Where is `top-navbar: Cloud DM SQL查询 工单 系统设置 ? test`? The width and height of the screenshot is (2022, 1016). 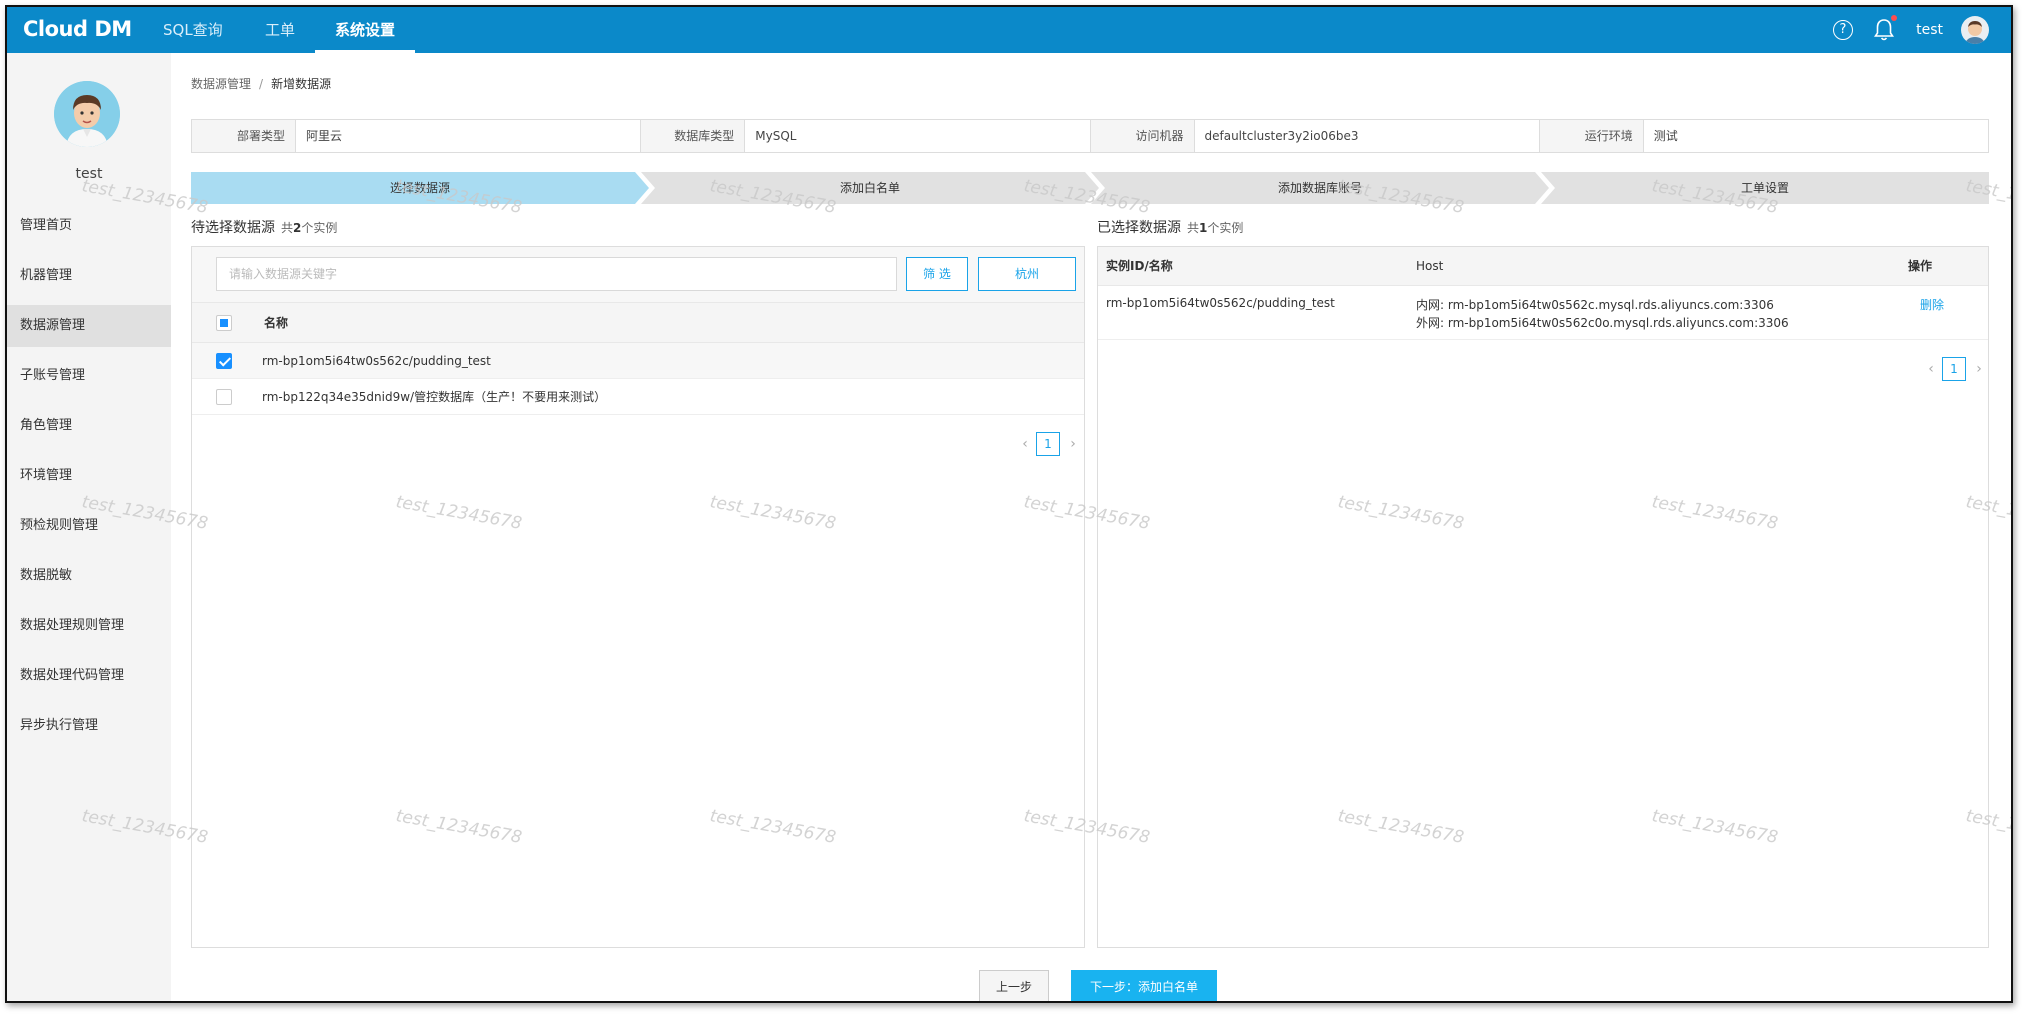
top-navbar: Cloud DM SQL查询 工单 系统设置 ? test is located at coordinates (1009, 30).